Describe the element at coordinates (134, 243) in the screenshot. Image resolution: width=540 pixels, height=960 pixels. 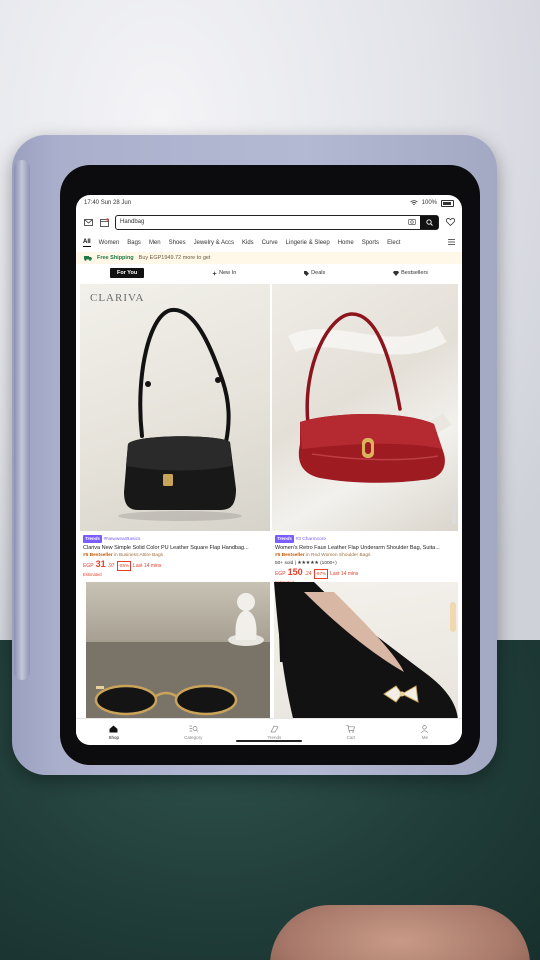
I see `cat-tab-bags: Bags` at that location.